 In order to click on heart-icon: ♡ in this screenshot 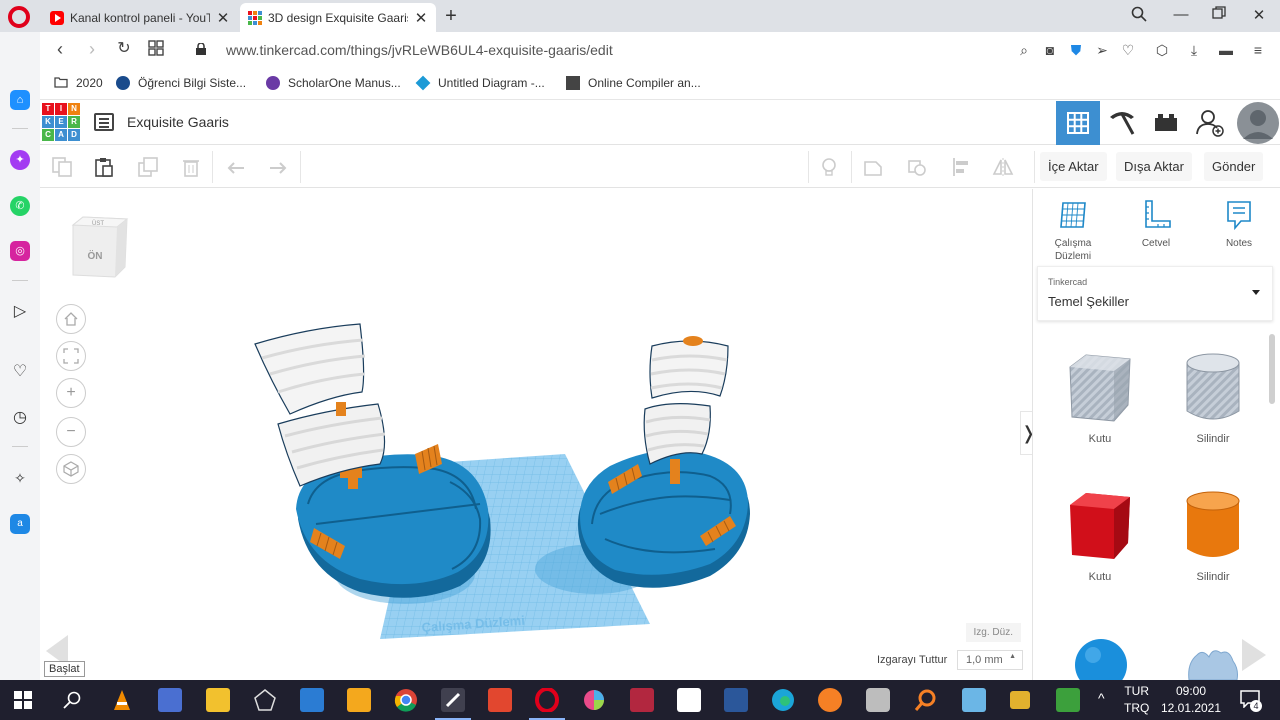, I will do `click(20, 372)`.